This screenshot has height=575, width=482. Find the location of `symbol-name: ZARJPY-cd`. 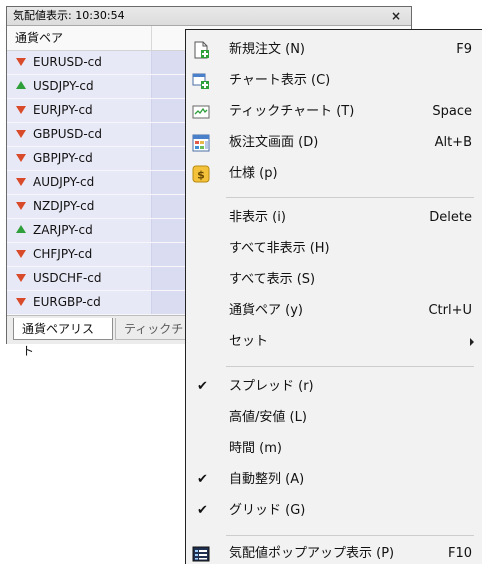

symbol-name: ZARJPY-cd is located at coordinates (63, 230).